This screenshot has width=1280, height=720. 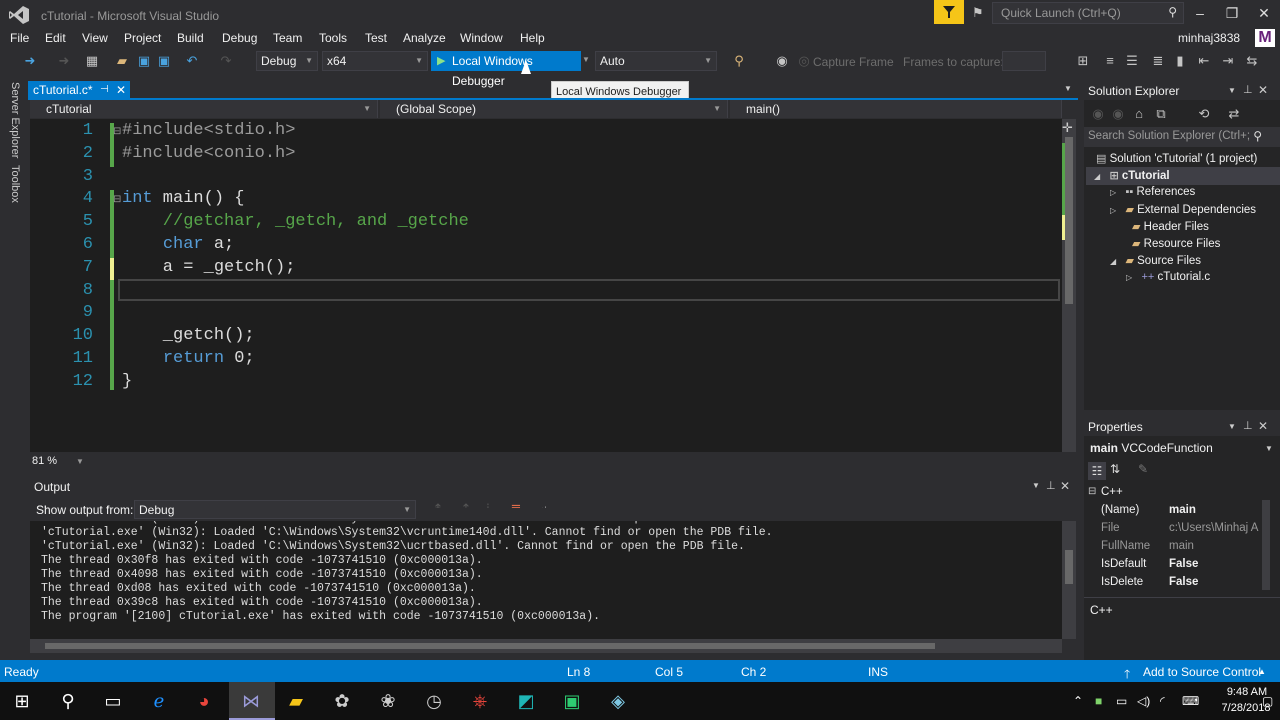 I want to click on bookmark-icon: ▮, so click(x=1180, y=61).